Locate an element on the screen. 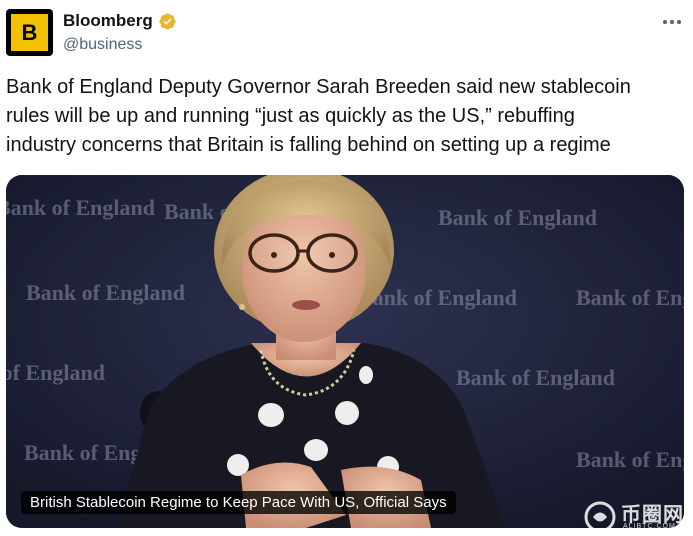 This screenshot has height=536, width=693. avatar-background: B is located at coordinates (29, 32).